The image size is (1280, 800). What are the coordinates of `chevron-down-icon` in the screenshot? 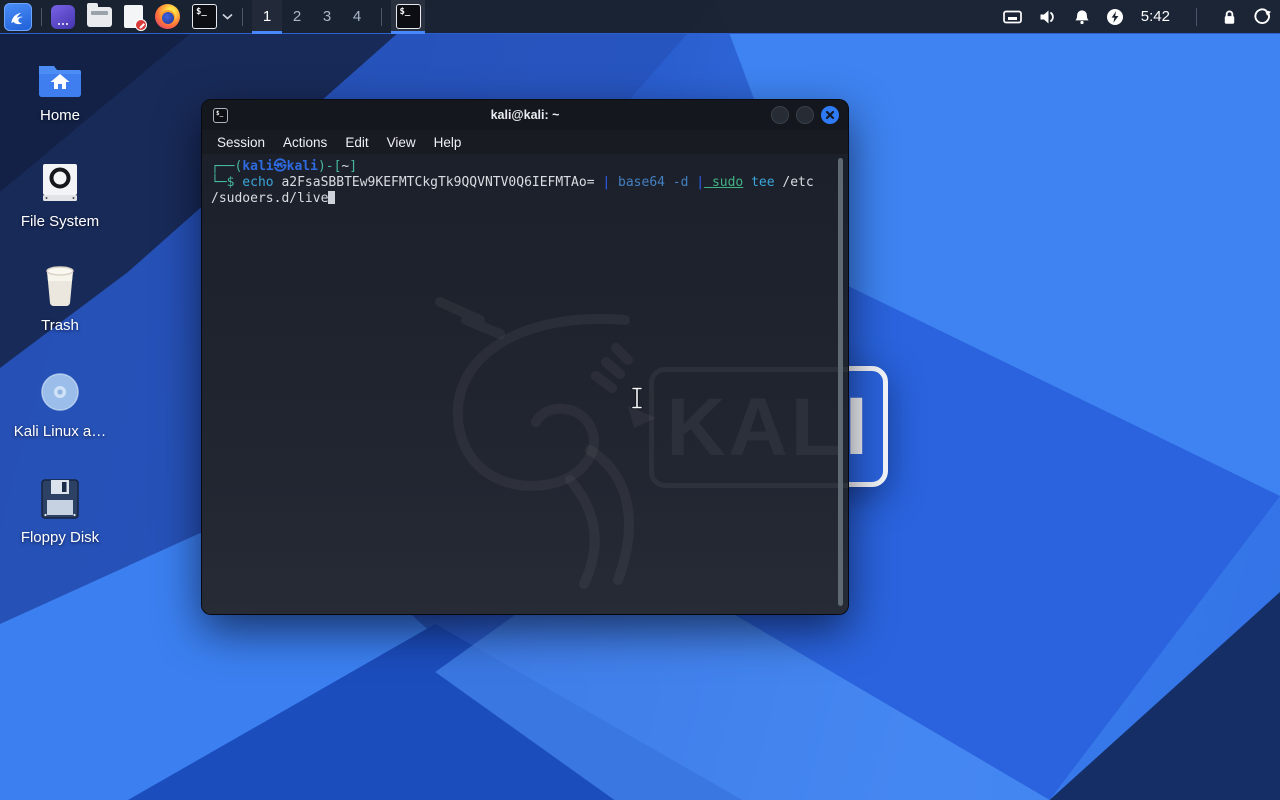 It's located at (227, 16).